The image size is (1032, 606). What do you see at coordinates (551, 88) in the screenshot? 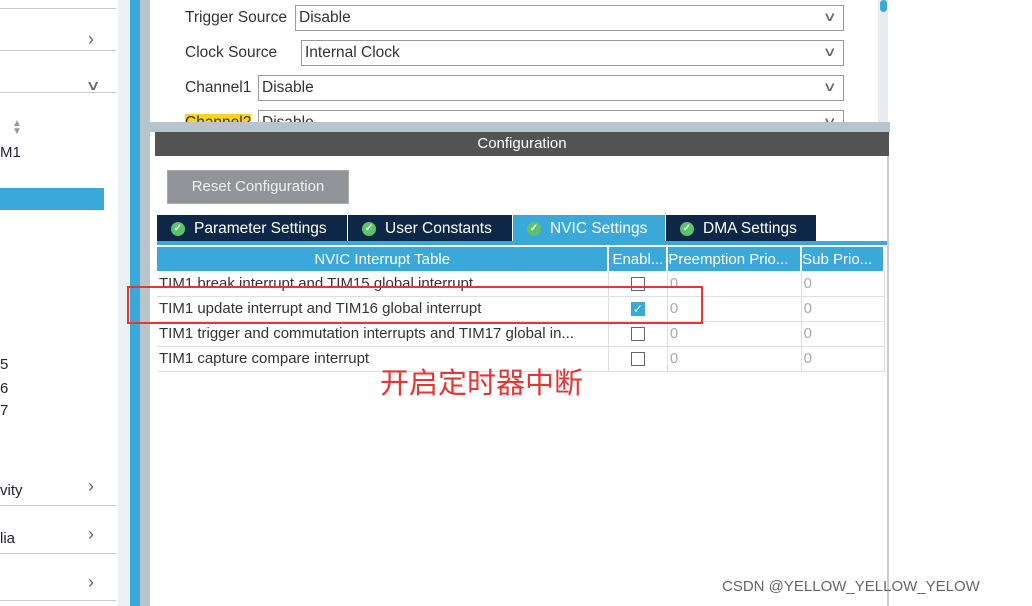
I see `channel1-select: Disable ∨` at bounding box center [551, 88].